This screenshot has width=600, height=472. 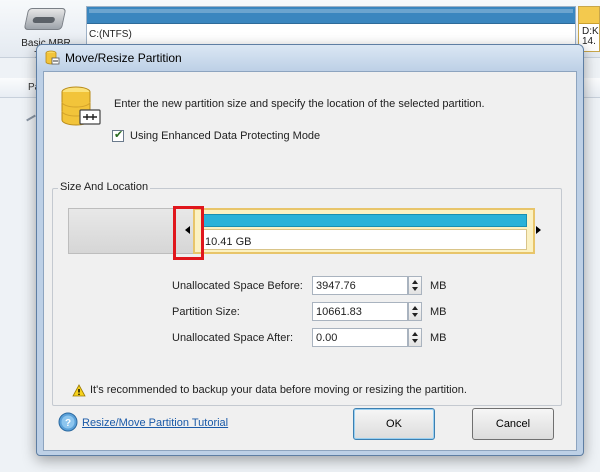 I want to click on unallocated-after-spinner, so click(x=415, y=337).